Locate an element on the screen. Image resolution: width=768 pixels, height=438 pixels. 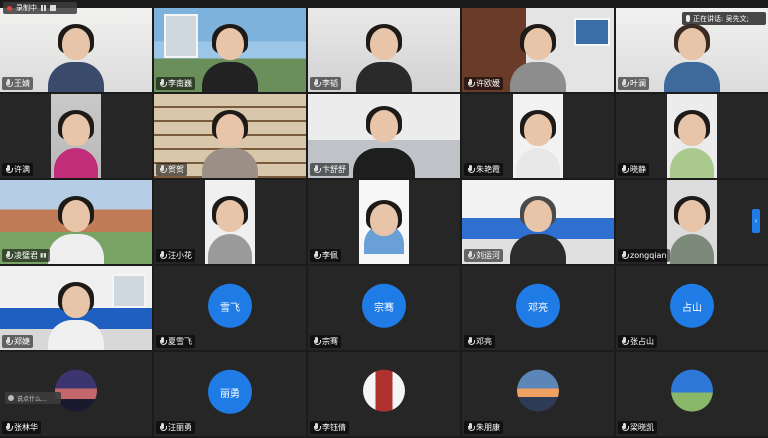
participant-tile: 丽勇 汪丽勇 is located at coordinates (230, 394).